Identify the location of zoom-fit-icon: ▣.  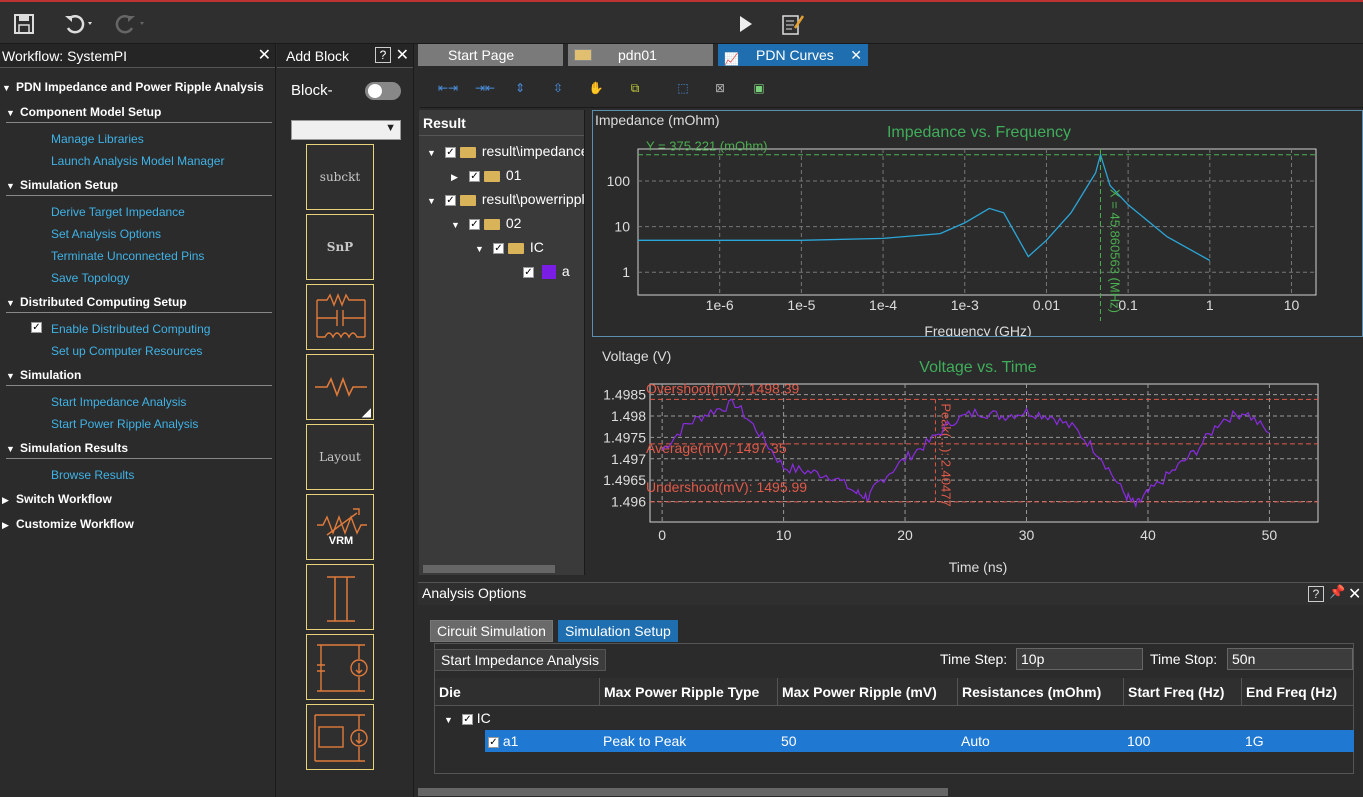
(759, 88).